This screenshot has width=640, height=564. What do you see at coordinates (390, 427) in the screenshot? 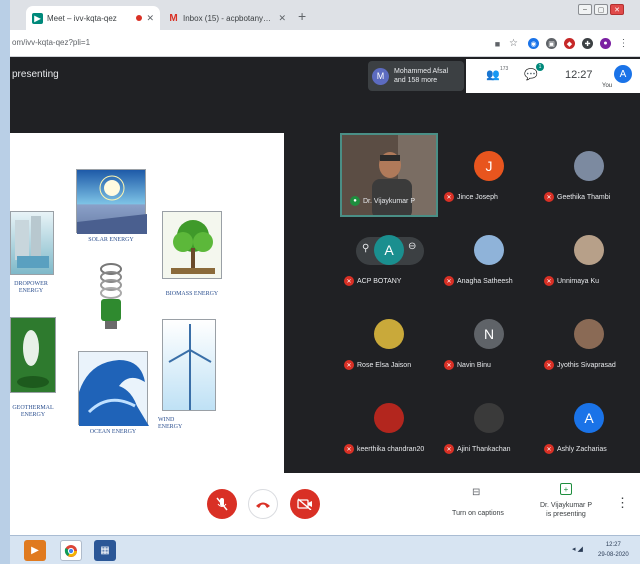
I see `participant-tile: ✕ keerthika chandran20` at bounding box center [390, 427].